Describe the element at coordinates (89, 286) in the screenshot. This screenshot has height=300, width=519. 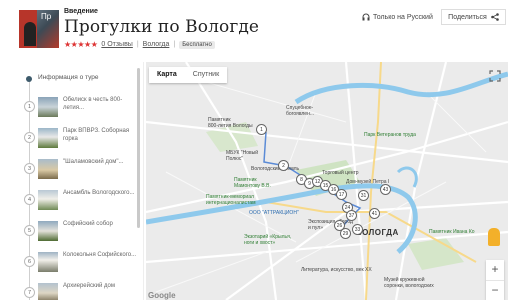
I see `stop-label: Архиерейский дом` at that location.